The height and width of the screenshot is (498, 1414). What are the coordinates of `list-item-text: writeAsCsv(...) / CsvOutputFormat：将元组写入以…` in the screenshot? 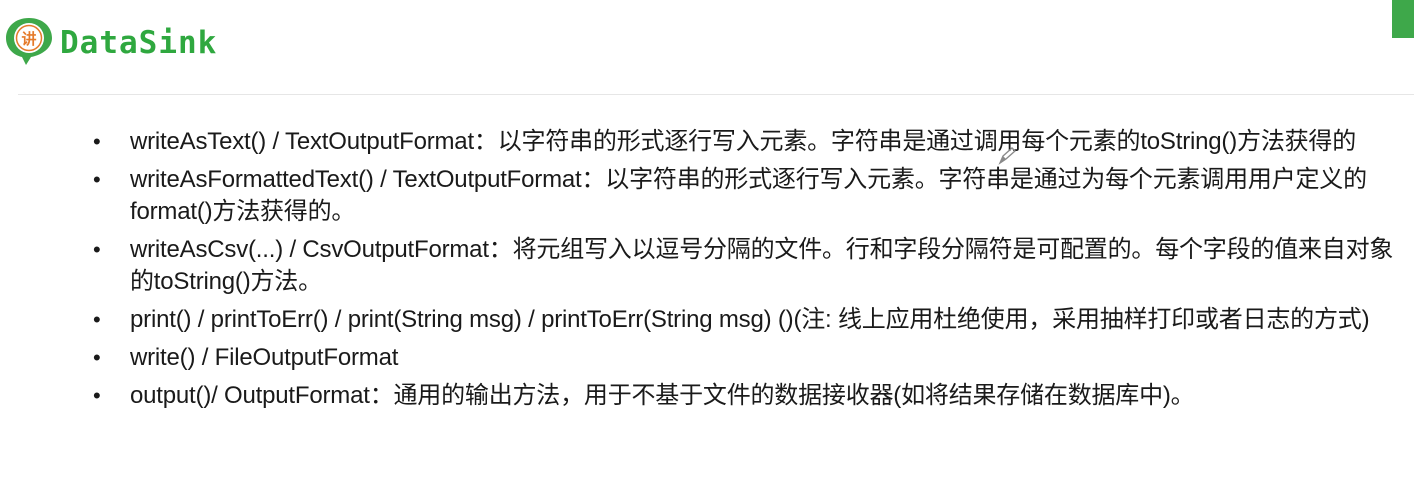 It's located at (762, 265).